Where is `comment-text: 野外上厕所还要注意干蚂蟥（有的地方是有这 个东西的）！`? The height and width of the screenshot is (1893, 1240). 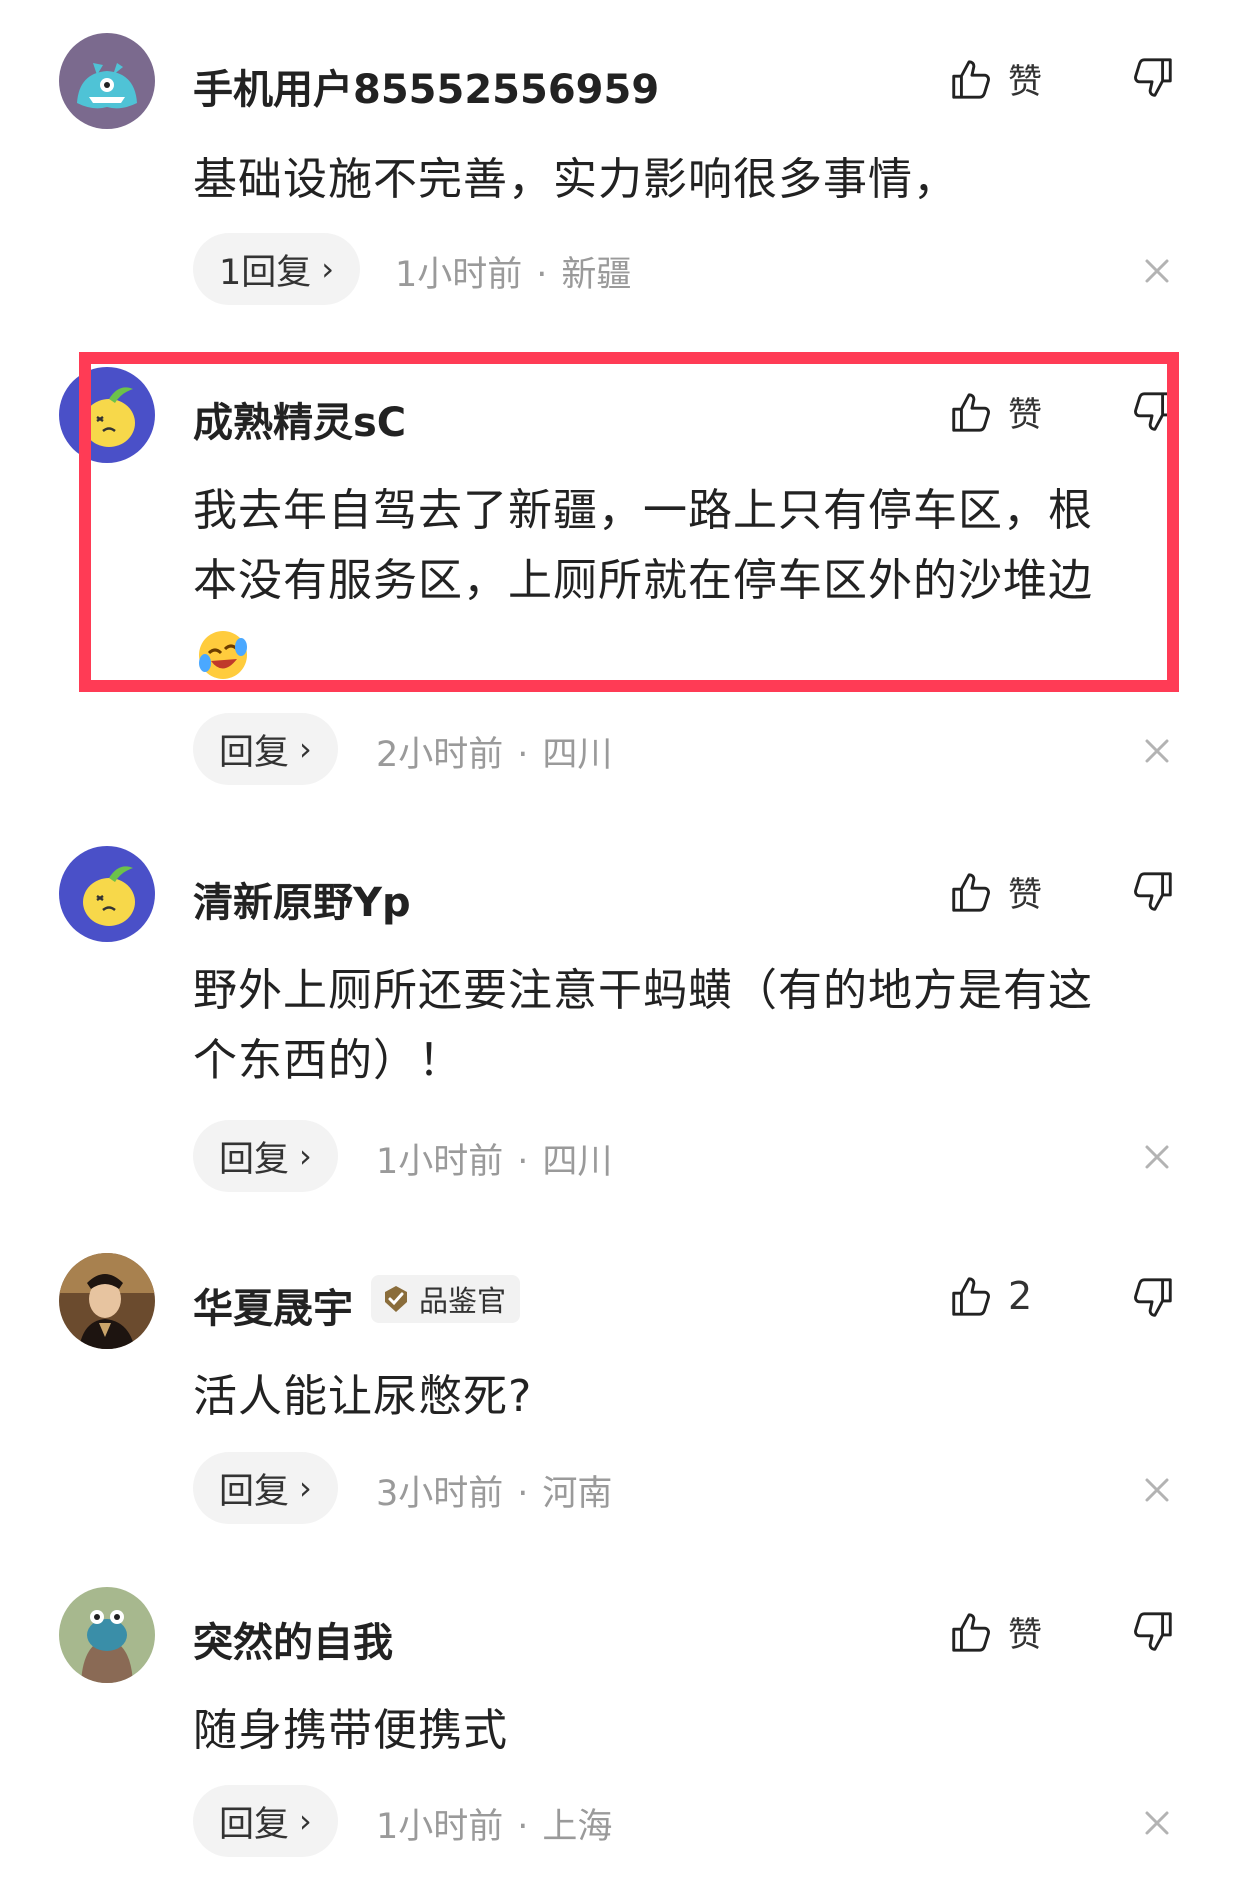 comment-text: 野外上厕所还要注意干蚂蟥（有的地方是有这 个东西的）！ is located at coordinates (683, 1026).